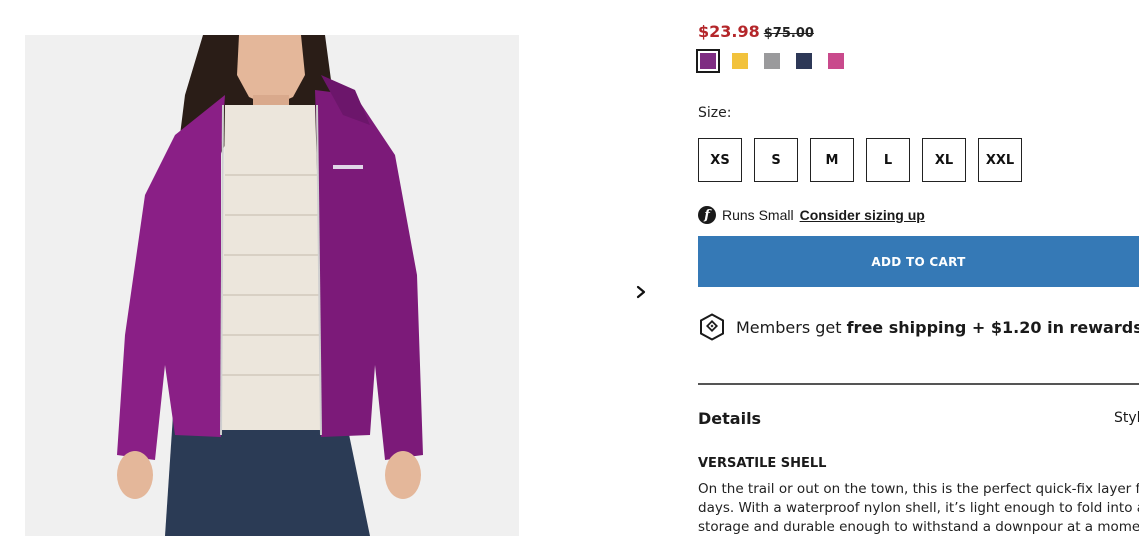 Image resolution: width=1139 pixels, height=537 pixels. Describe the element at coordinates (1000, 160) in the screenshot. I see `size-option-xxl: XXL` at that location.